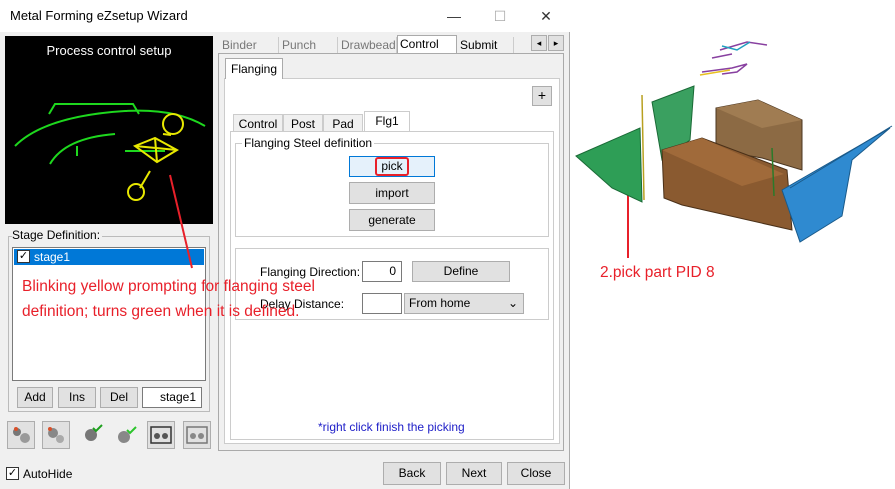 This screenshot has height=489, width=895. I want to click on annotation-note-2: 2.pick part PID 8, so click(657, 272).